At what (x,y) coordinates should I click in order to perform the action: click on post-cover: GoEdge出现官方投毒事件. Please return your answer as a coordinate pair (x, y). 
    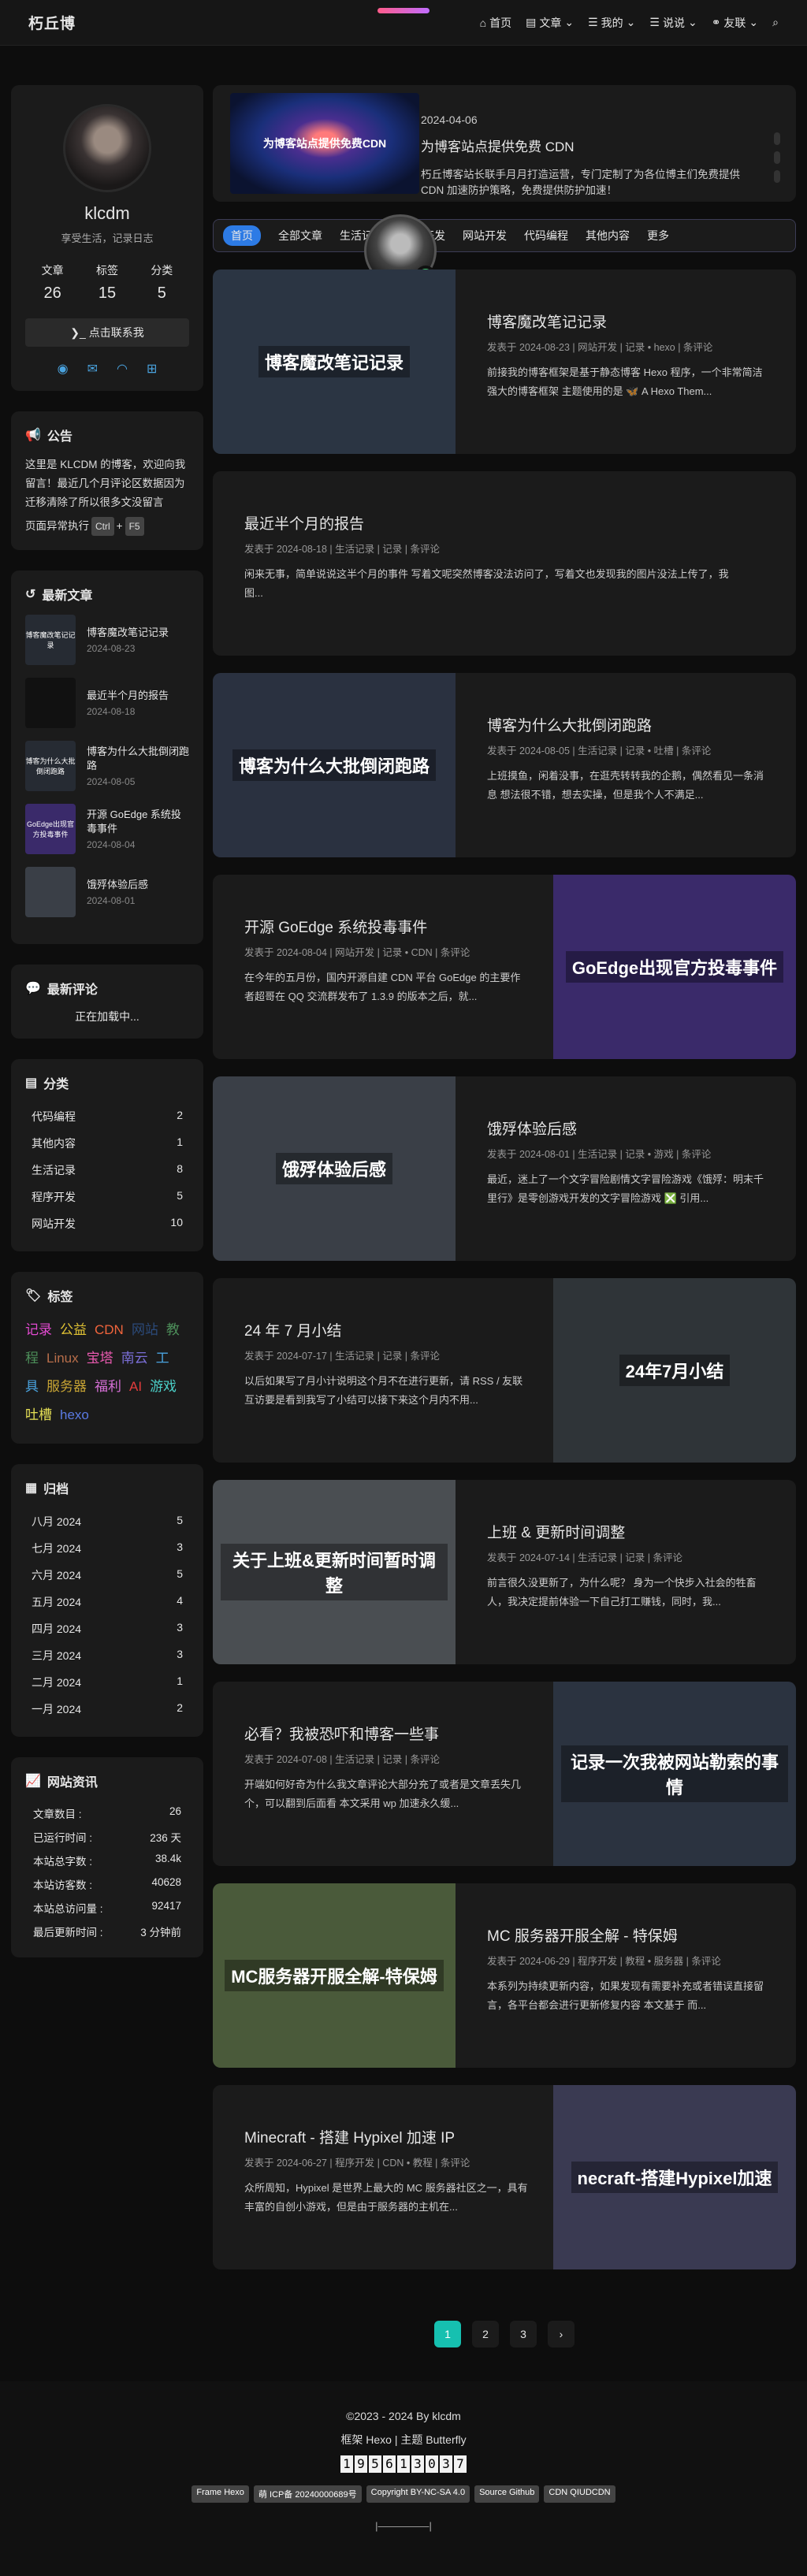
    Looking at the image, I should click on (674, 967).